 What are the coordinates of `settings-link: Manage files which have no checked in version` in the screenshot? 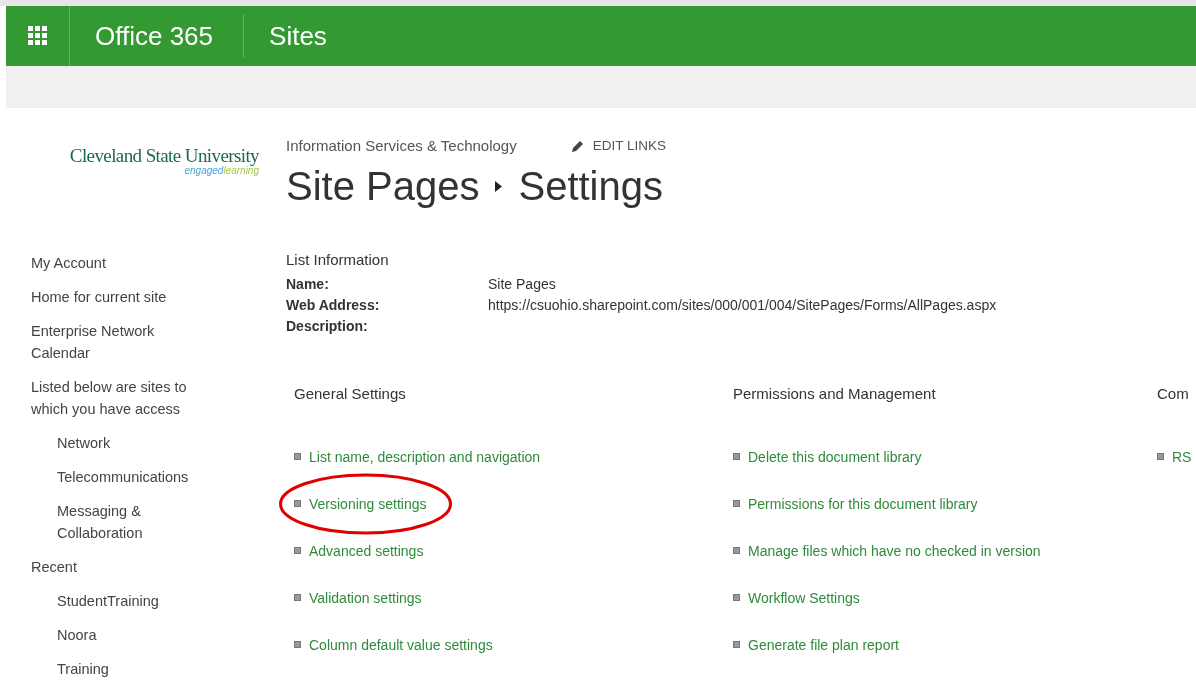 It's located at (894, 550).